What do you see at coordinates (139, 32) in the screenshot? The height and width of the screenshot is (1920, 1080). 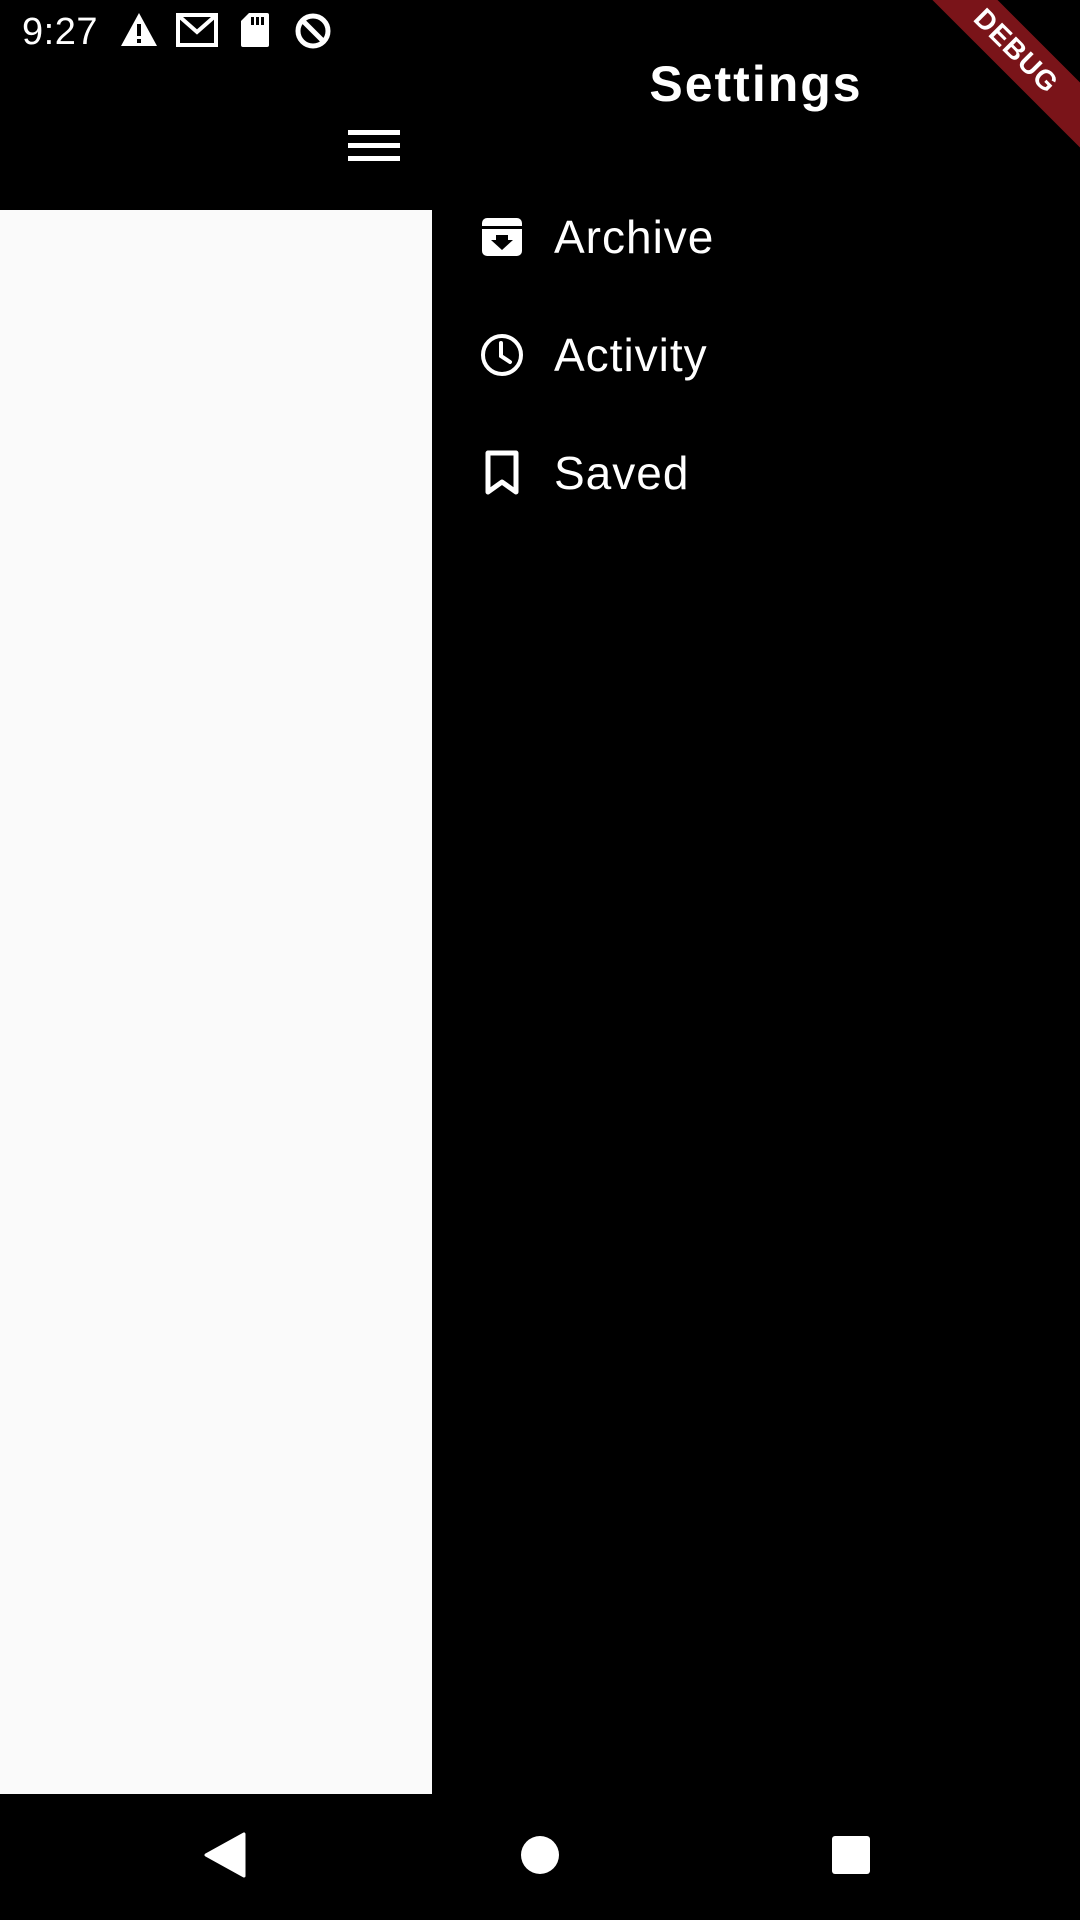 I see `warning-icon` at bounding box center [139, 32].